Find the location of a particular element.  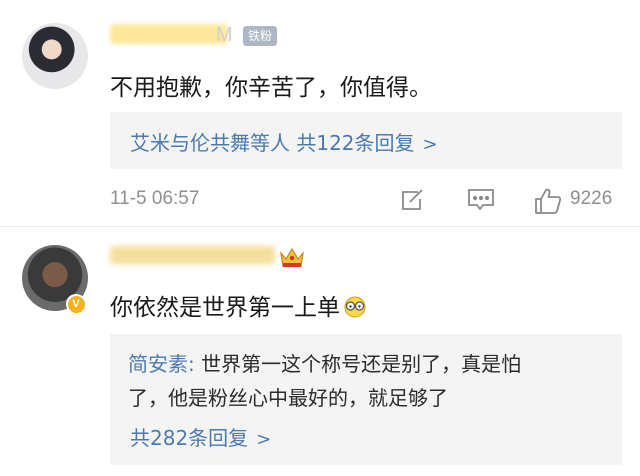

comment-text: 不用抱歉，你辛苦了，你值得。 is located at coordinates (271, 88).